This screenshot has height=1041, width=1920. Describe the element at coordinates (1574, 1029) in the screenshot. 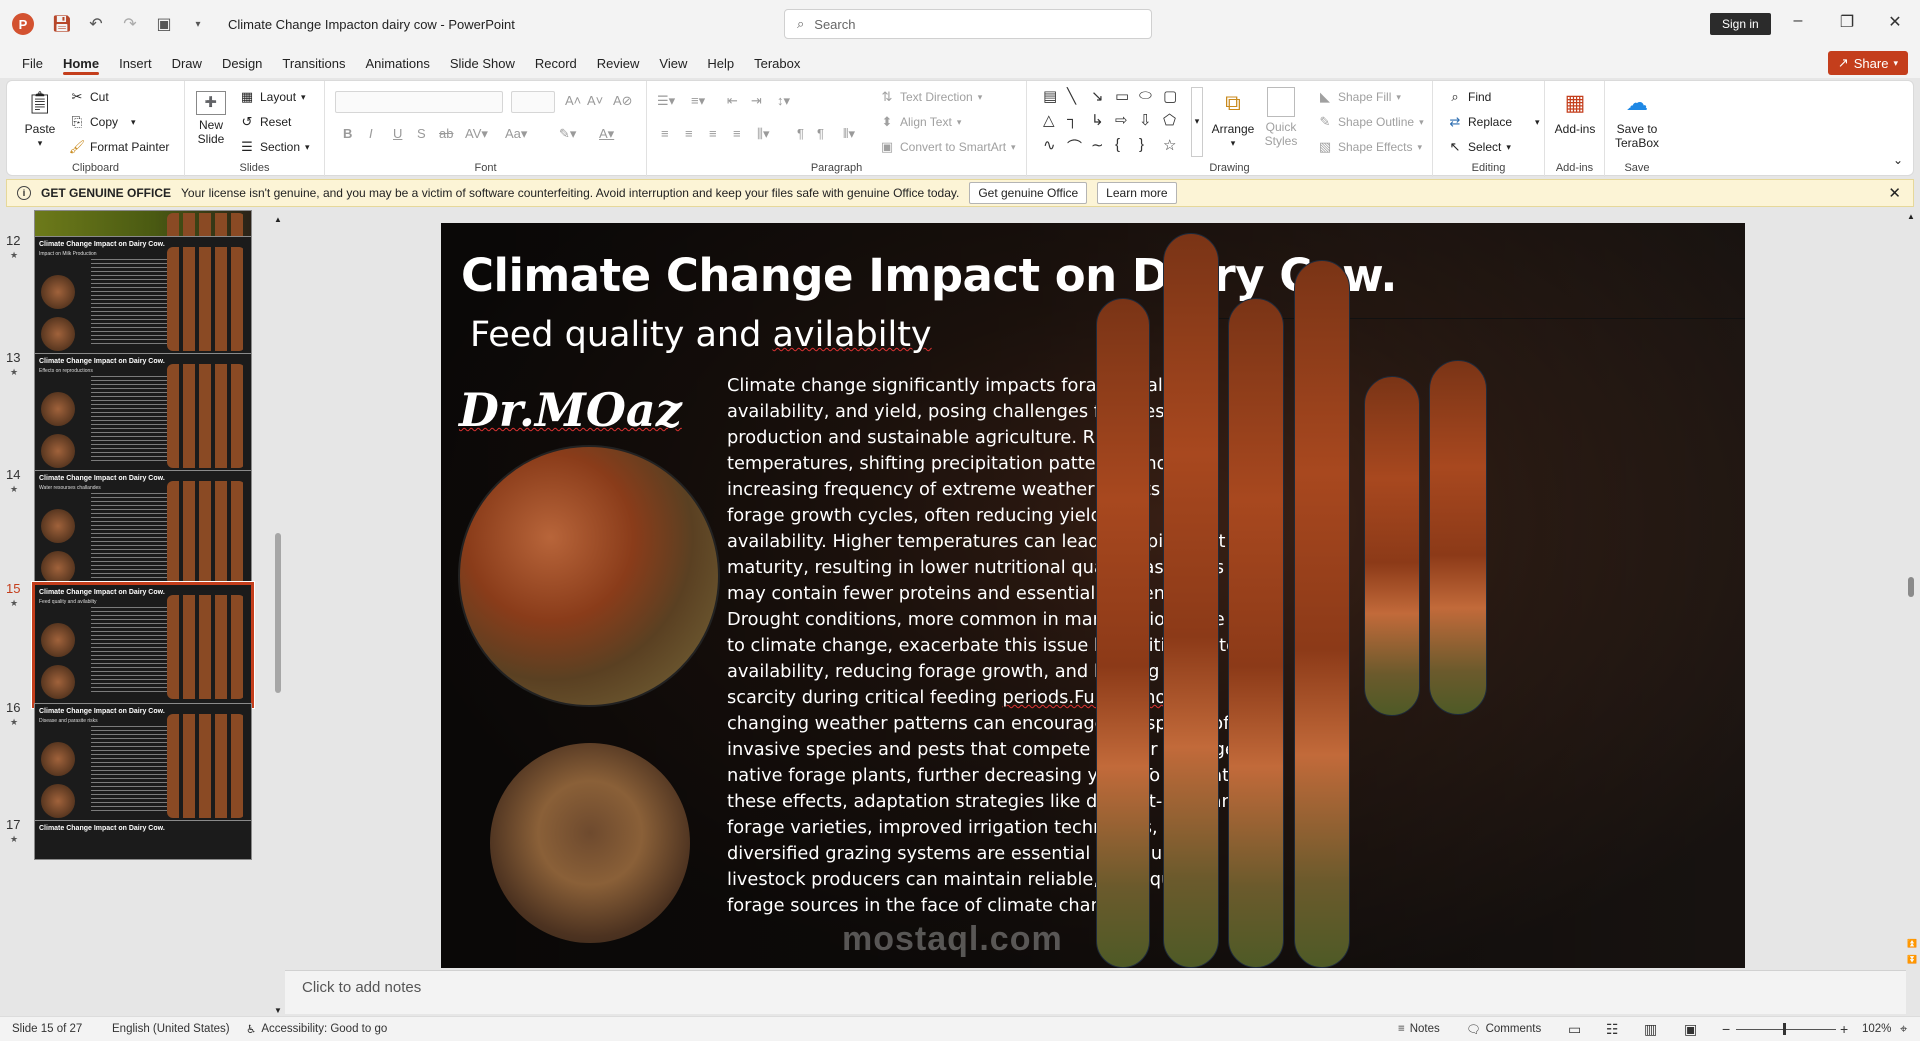

I see `normal-view-icon: ▭` at that location.